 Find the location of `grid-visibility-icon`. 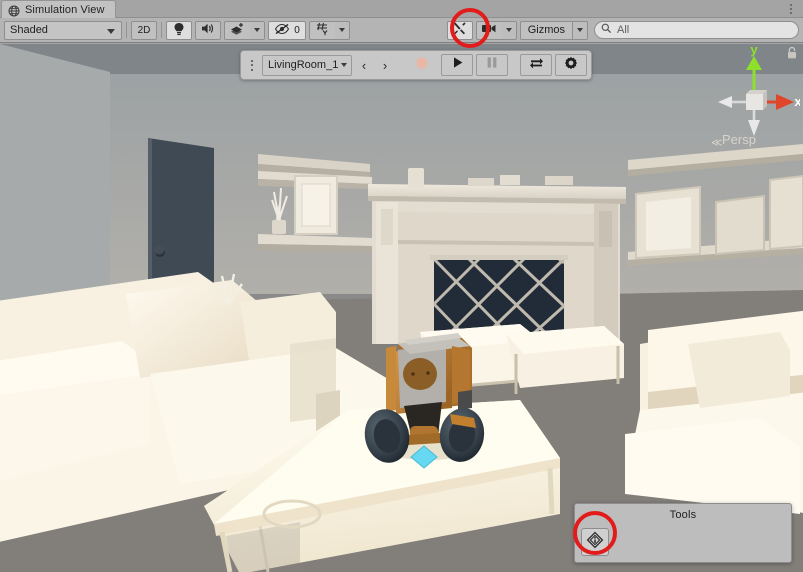

grid-visibility-icon is located at coordinates (322, 30).